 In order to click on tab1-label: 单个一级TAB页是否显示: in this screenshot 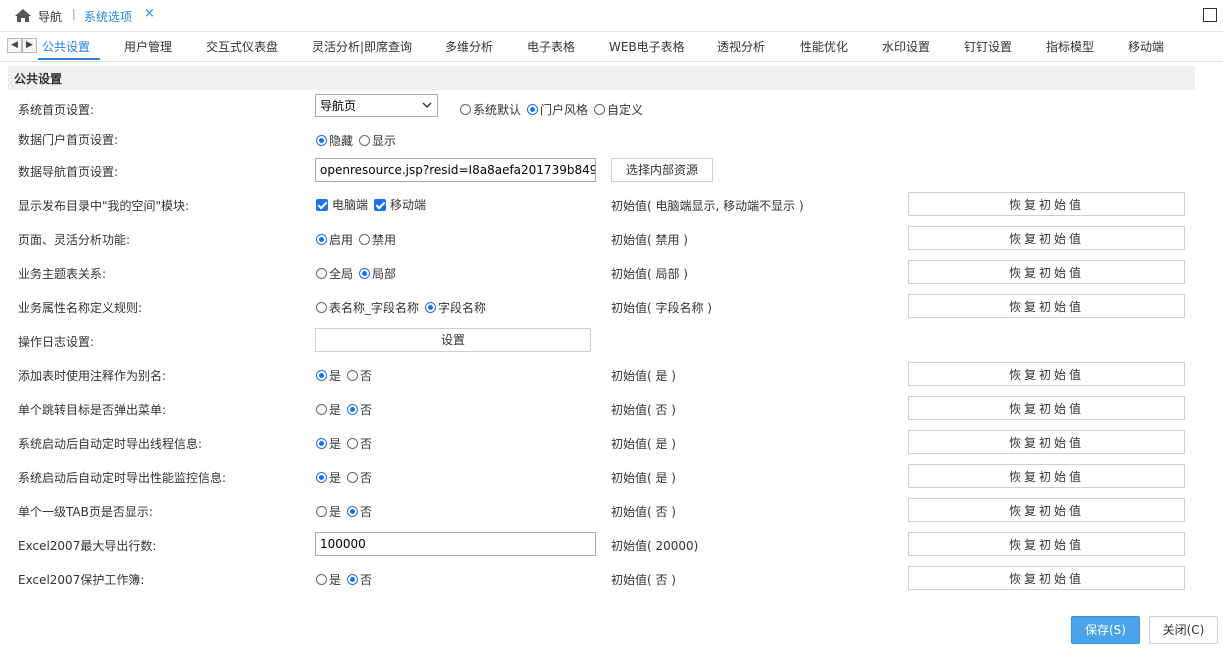, I will do `click(85, 512)`.